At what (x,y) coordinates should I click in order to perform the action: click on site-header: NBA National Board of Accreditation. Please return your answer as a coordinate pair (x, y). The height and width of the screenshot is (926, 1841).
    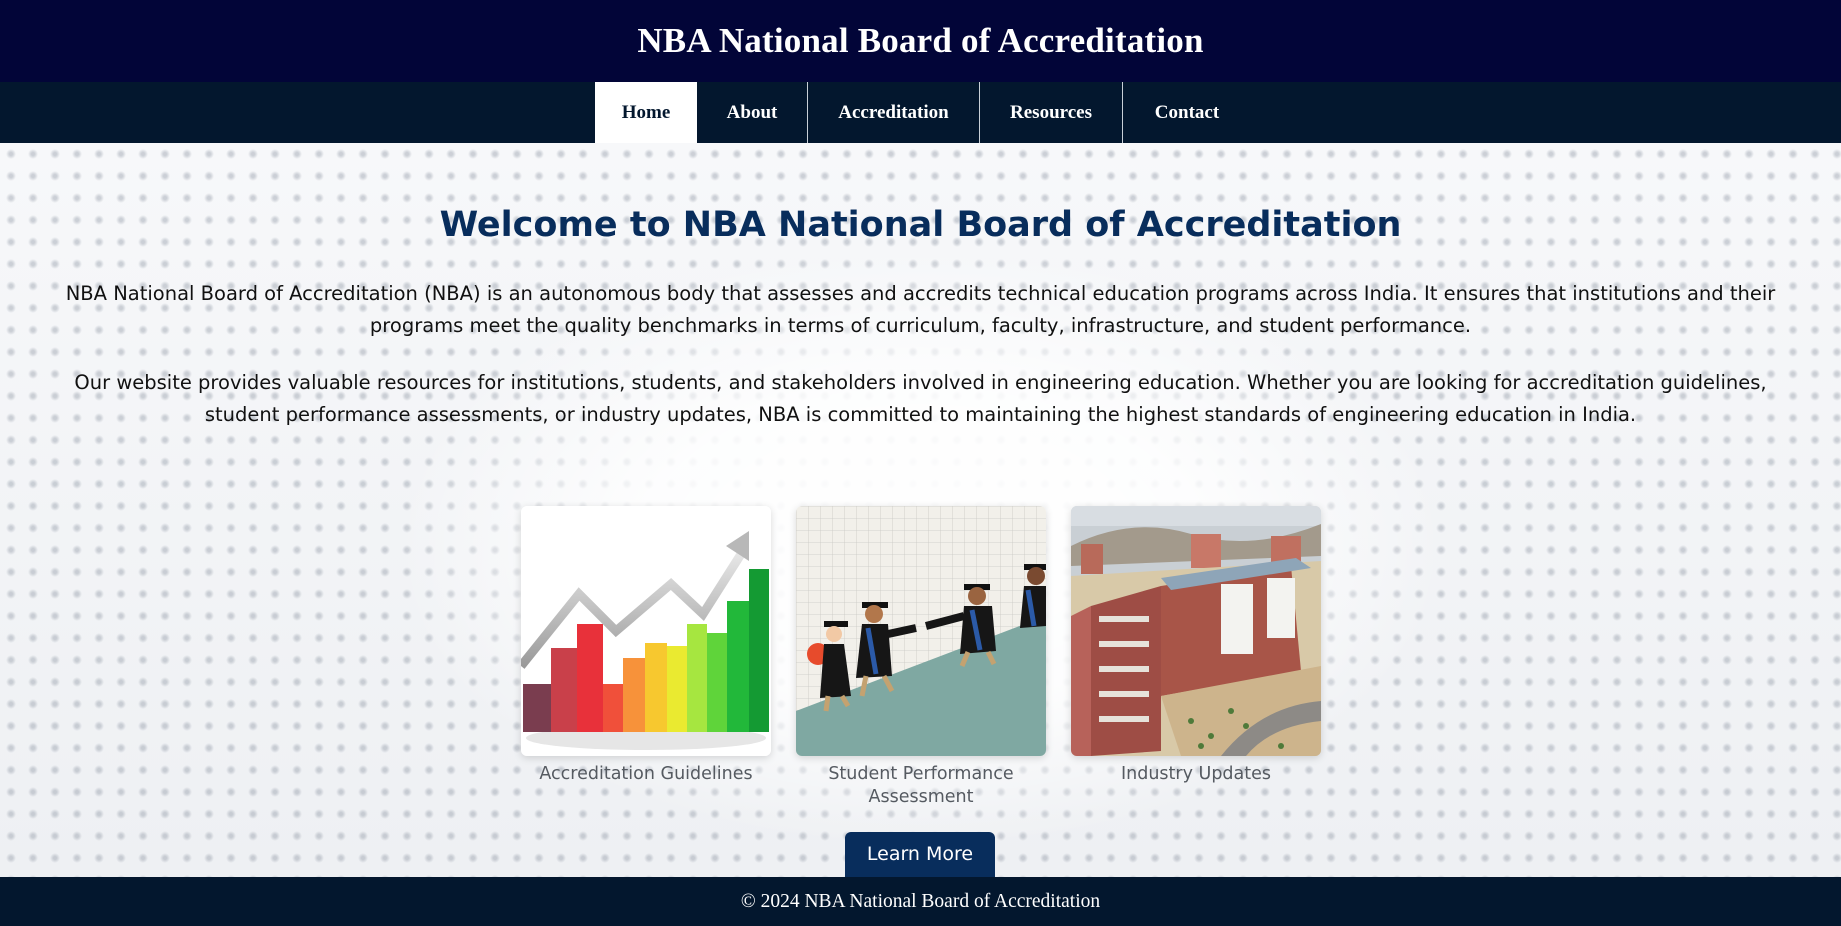
    Looking at the image, I should click on (920, 41).